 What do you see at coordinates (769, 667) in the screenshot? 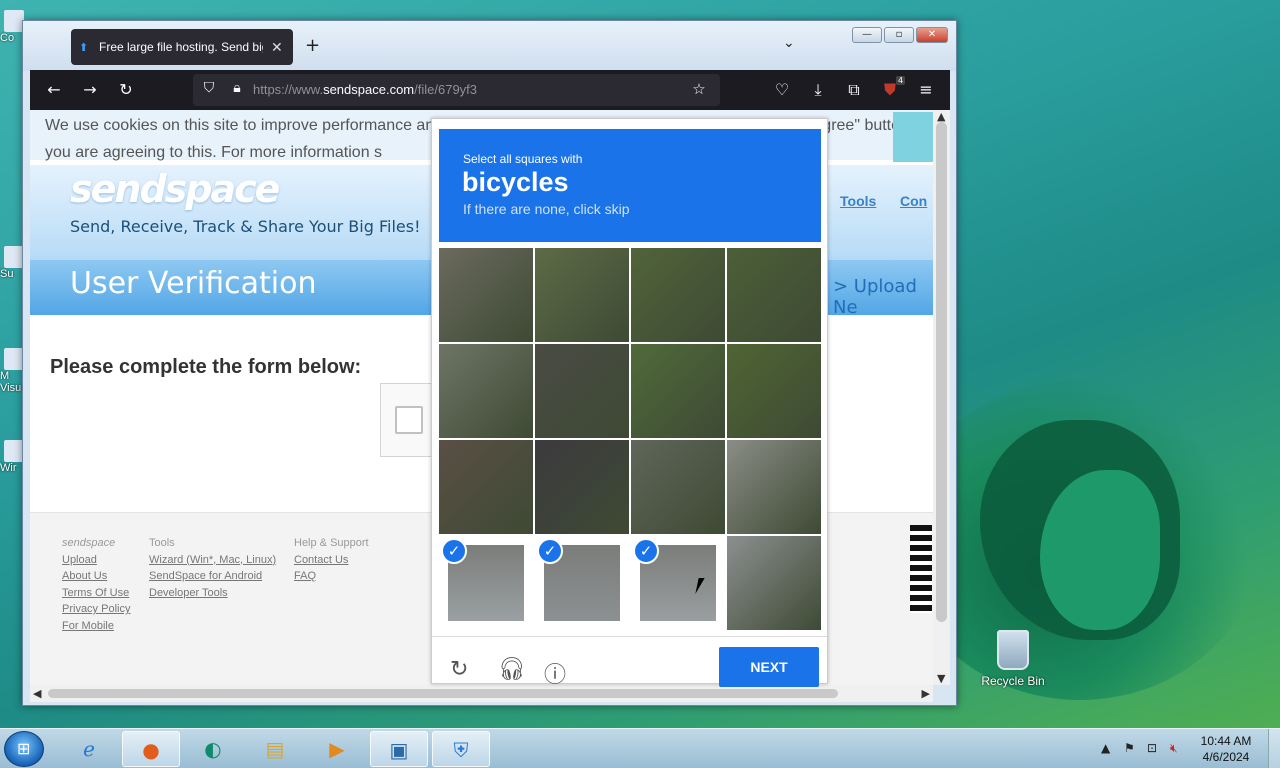
I see `next-button: NEXT` at bounding box center [769, 667].